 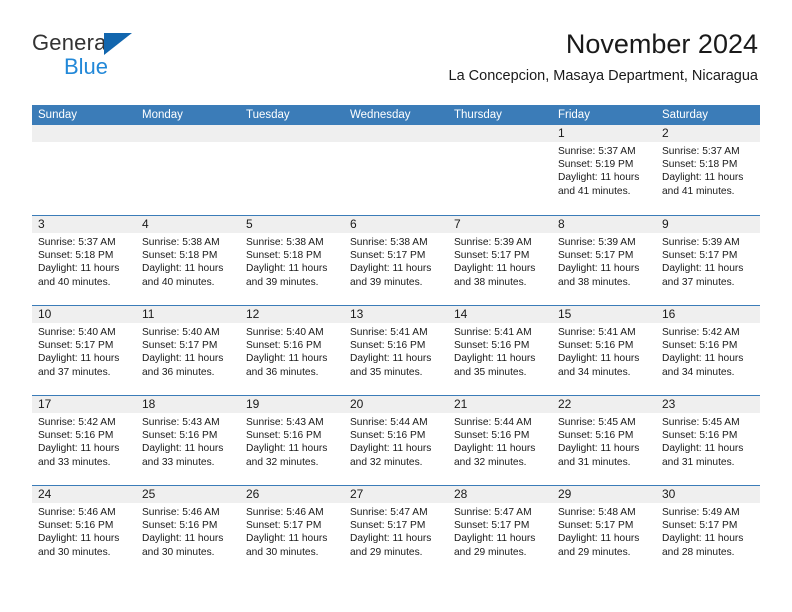 I want to click on day-number: 23, so click(x=708, y=404).